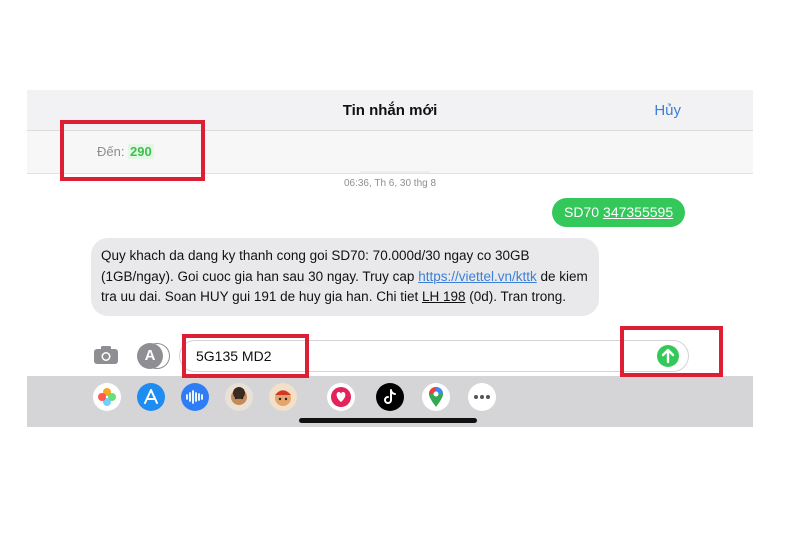 Image resolution: width=800 pixels, height=533 pixels. I want to click on send-highlight-box, so click(671, 351).